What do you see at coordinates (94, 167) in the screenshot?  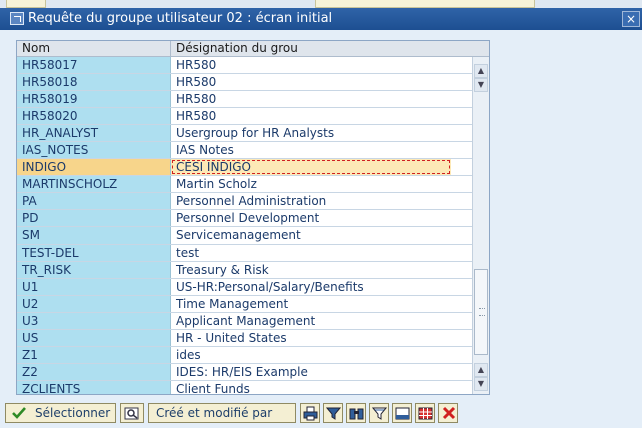 I see `cell-name: INDIGO` at bounding box center [94, 167].